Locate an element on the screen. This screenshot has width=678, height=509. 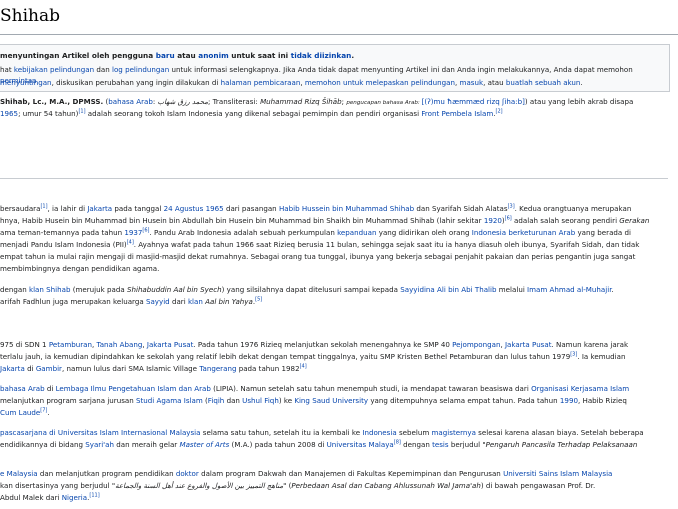
link-1990: 1990 is located at coordinates (569, 400).